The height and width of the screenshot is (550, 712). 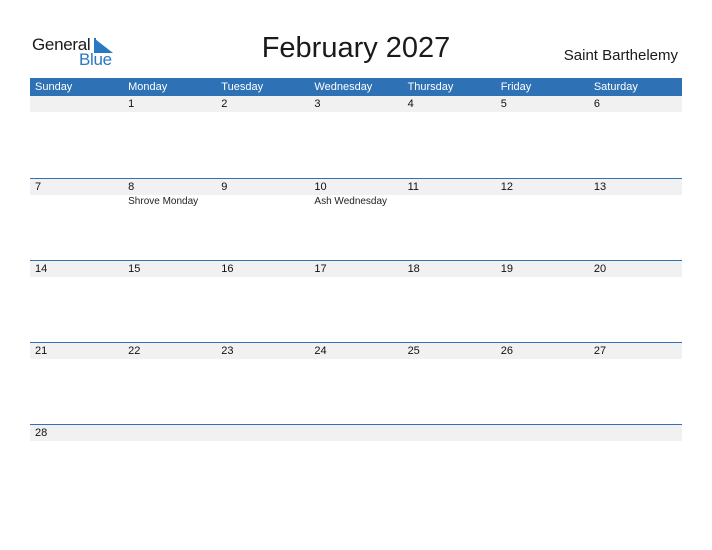 I want to click on day-cell: 14, so click(x=76, y=301).